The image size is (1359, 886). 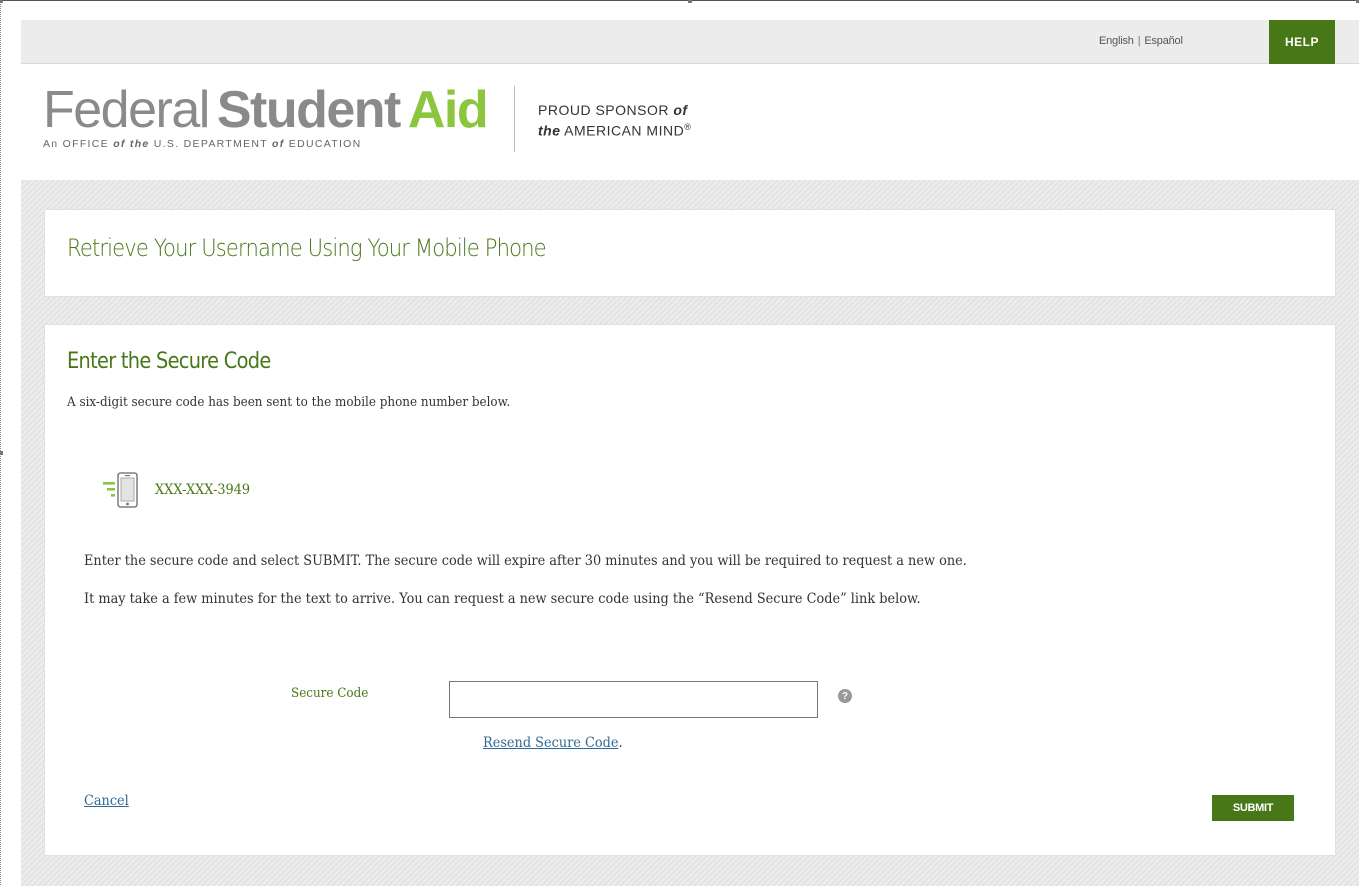 I want to click on resend-period: ., so click(x=620, y=743).